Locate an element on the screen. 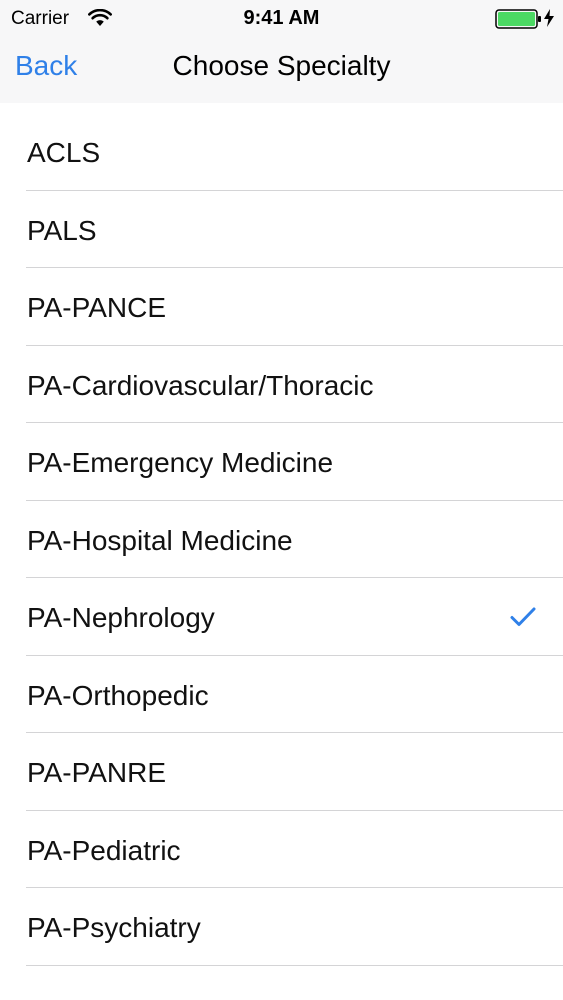 The height and width of the screenshot is (1000, 563). list-item-label: PA-Pediatric is located at coordinates (104, 850).